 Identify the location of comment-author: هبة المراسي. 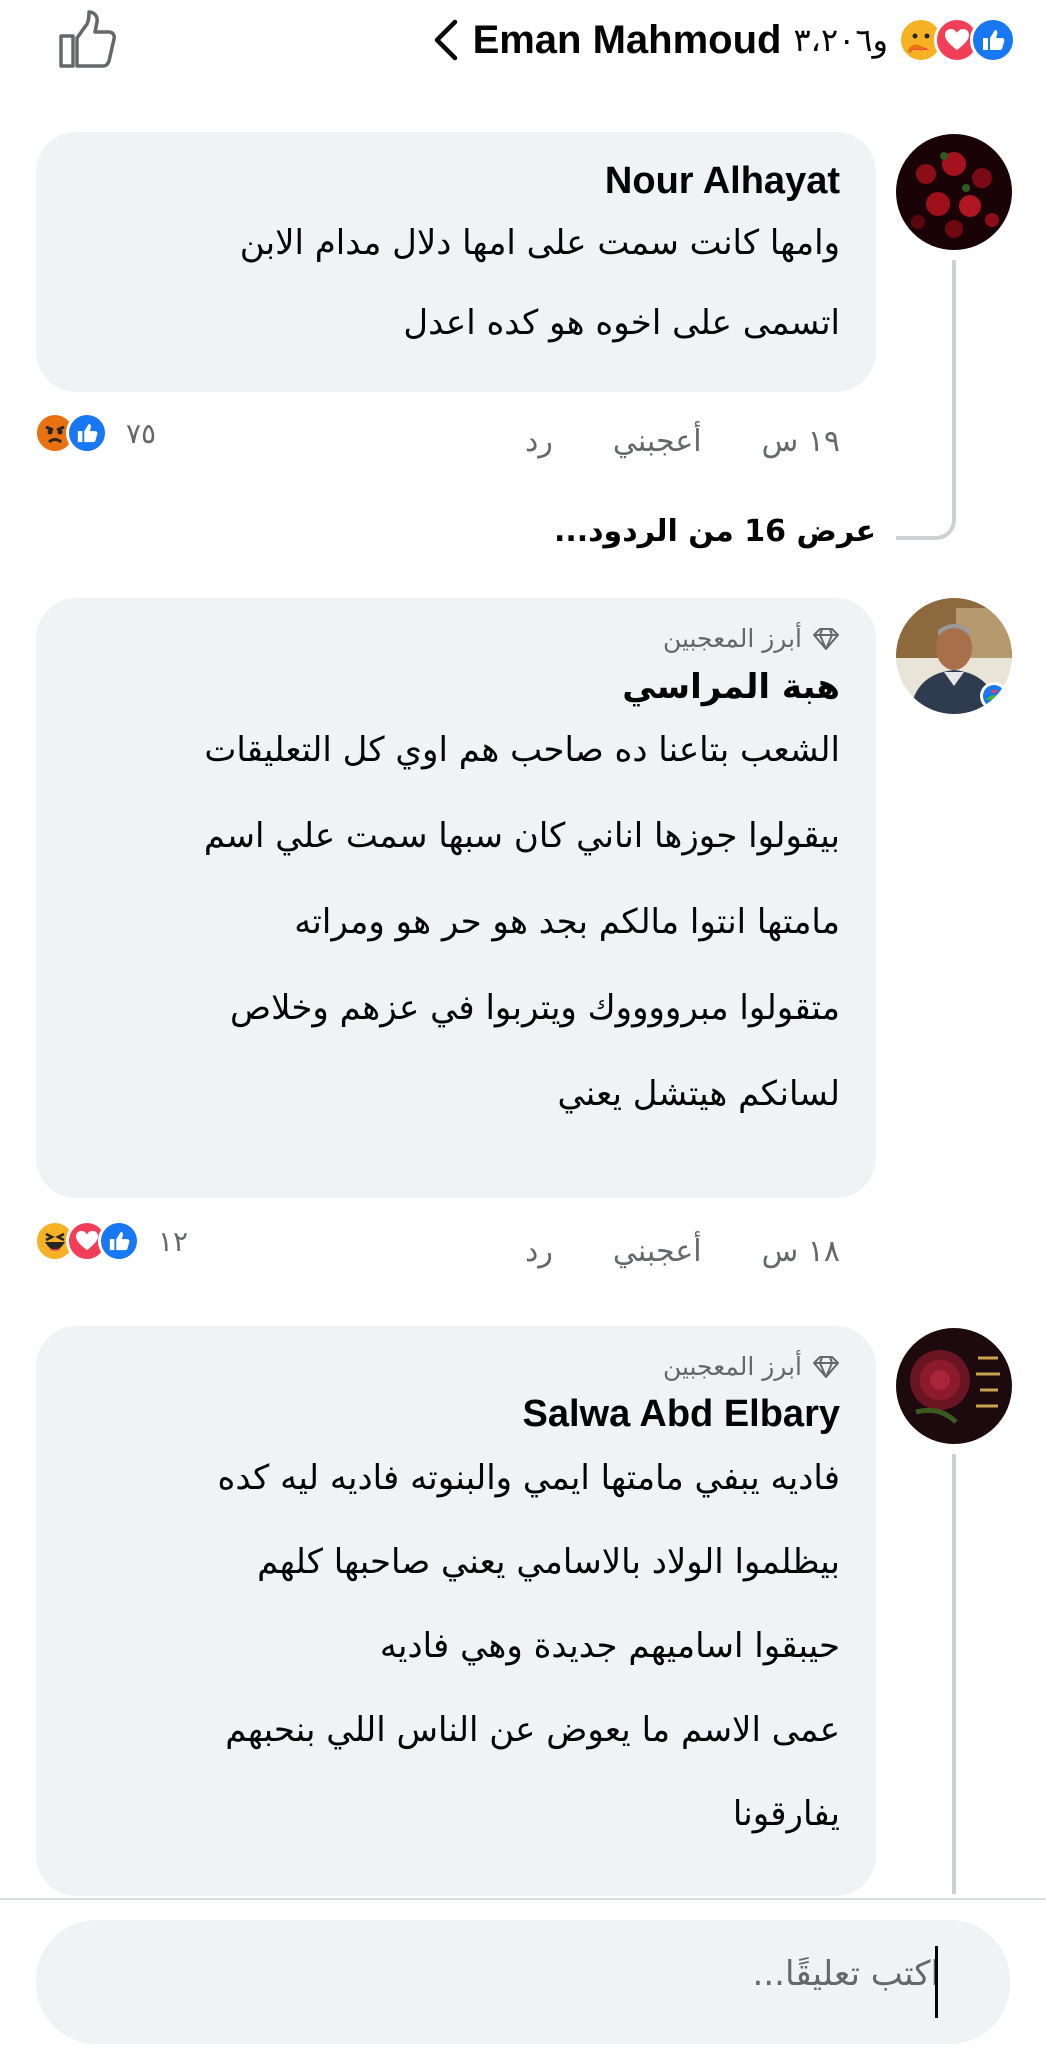
(456, 687).